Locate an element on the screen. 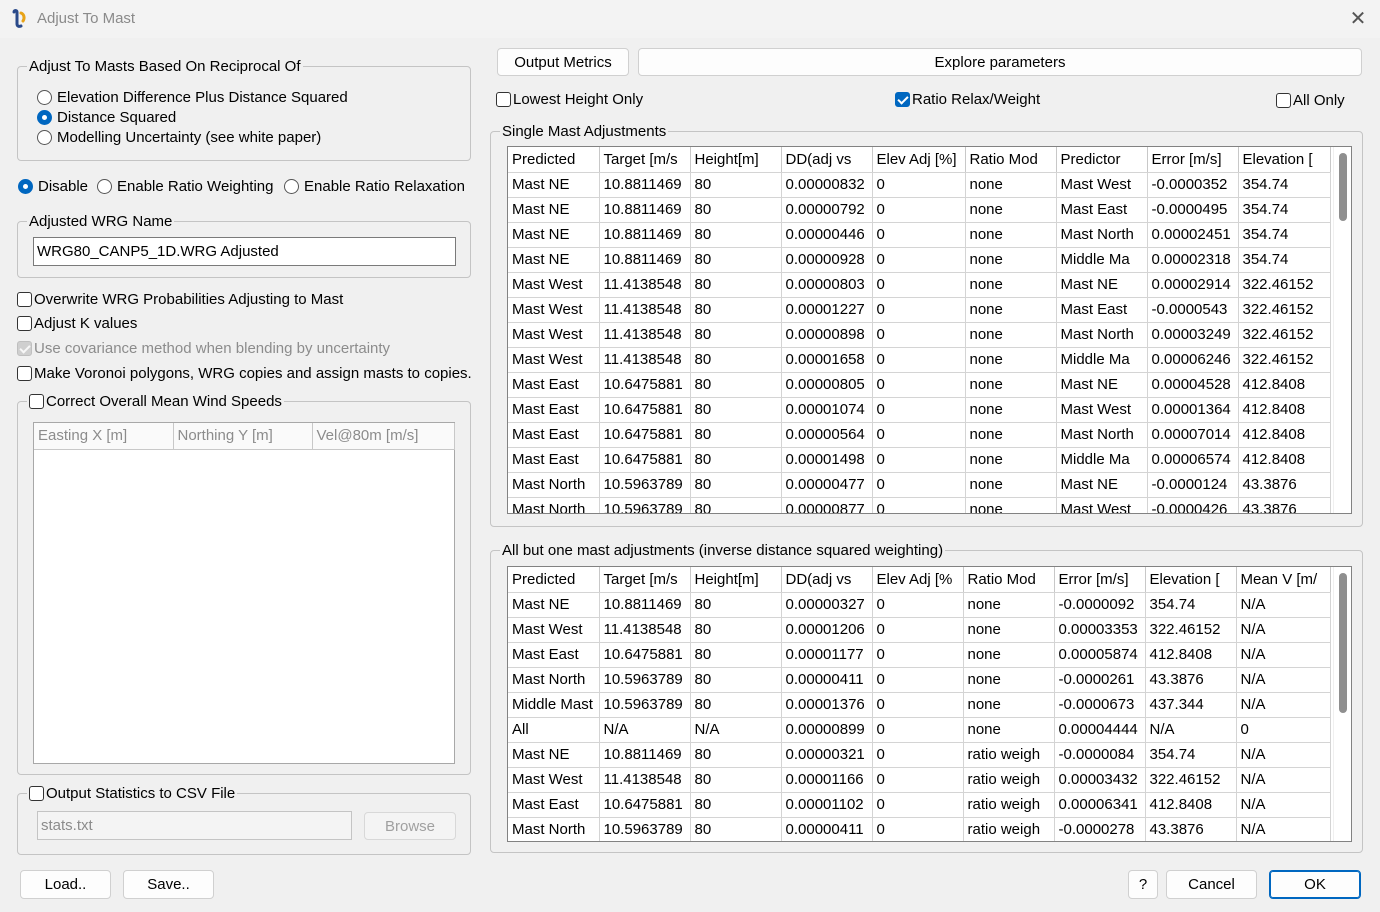 This screenshot has height=912, width=1380. table-cell: 0.00001102 is located at coordinates (827, 805).